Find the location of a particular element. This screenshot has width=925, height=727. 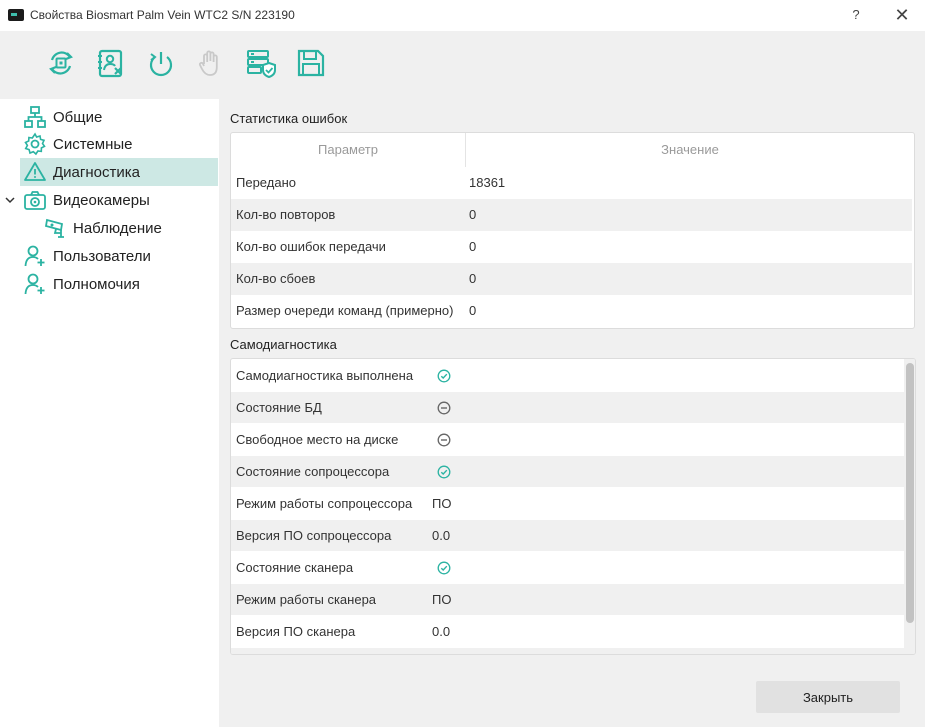

sidebar-item-general: Общие is located at coordinates (119, 117).